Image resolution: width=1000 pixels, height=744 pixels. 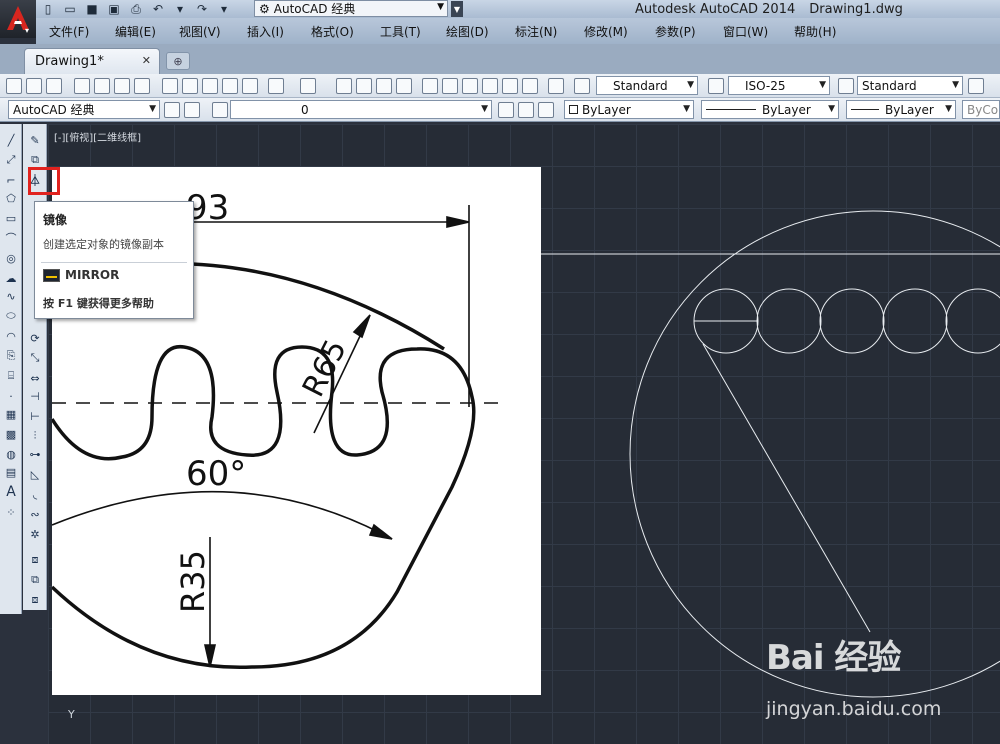 I want to click on undo-dropdown-icon: ▾, so click(x=180, y=9).